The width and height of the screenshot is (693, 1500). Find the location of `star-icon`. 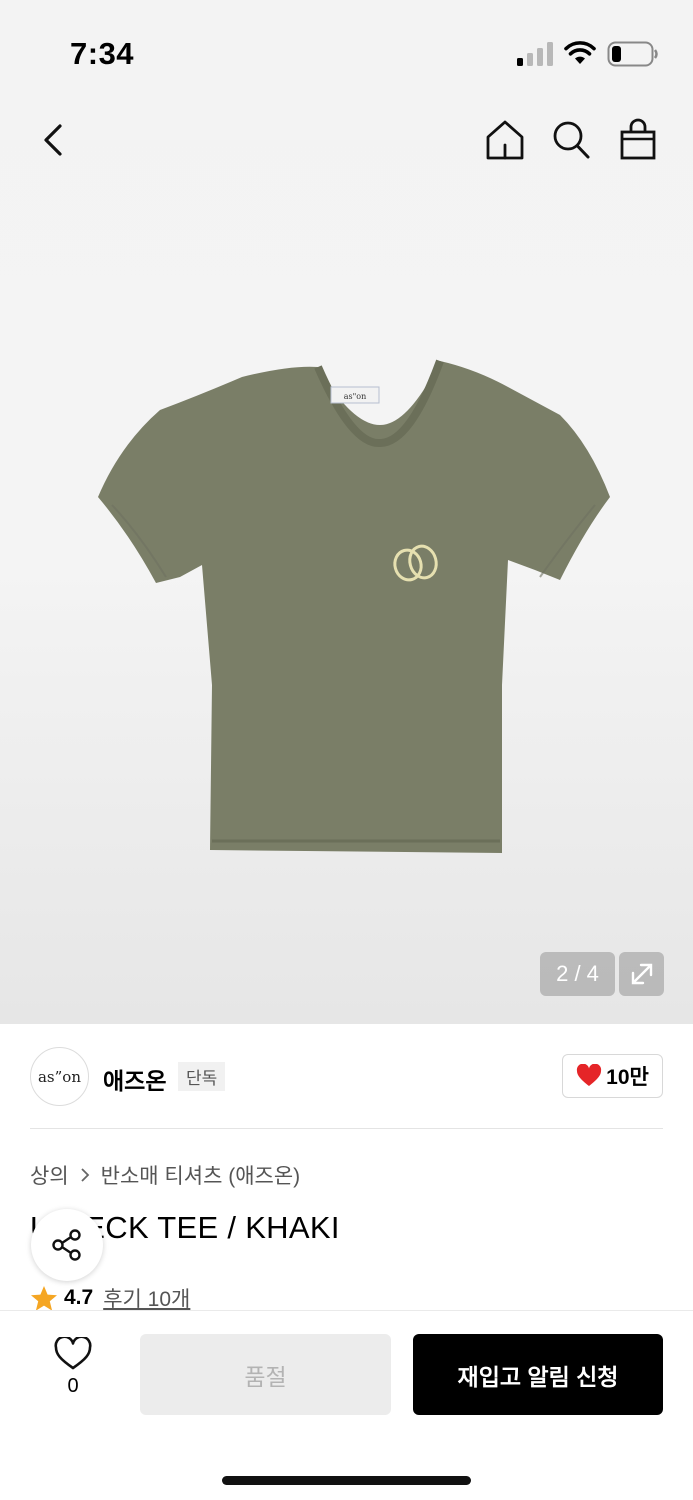

star-icon is located at coordinates (44, 1298).